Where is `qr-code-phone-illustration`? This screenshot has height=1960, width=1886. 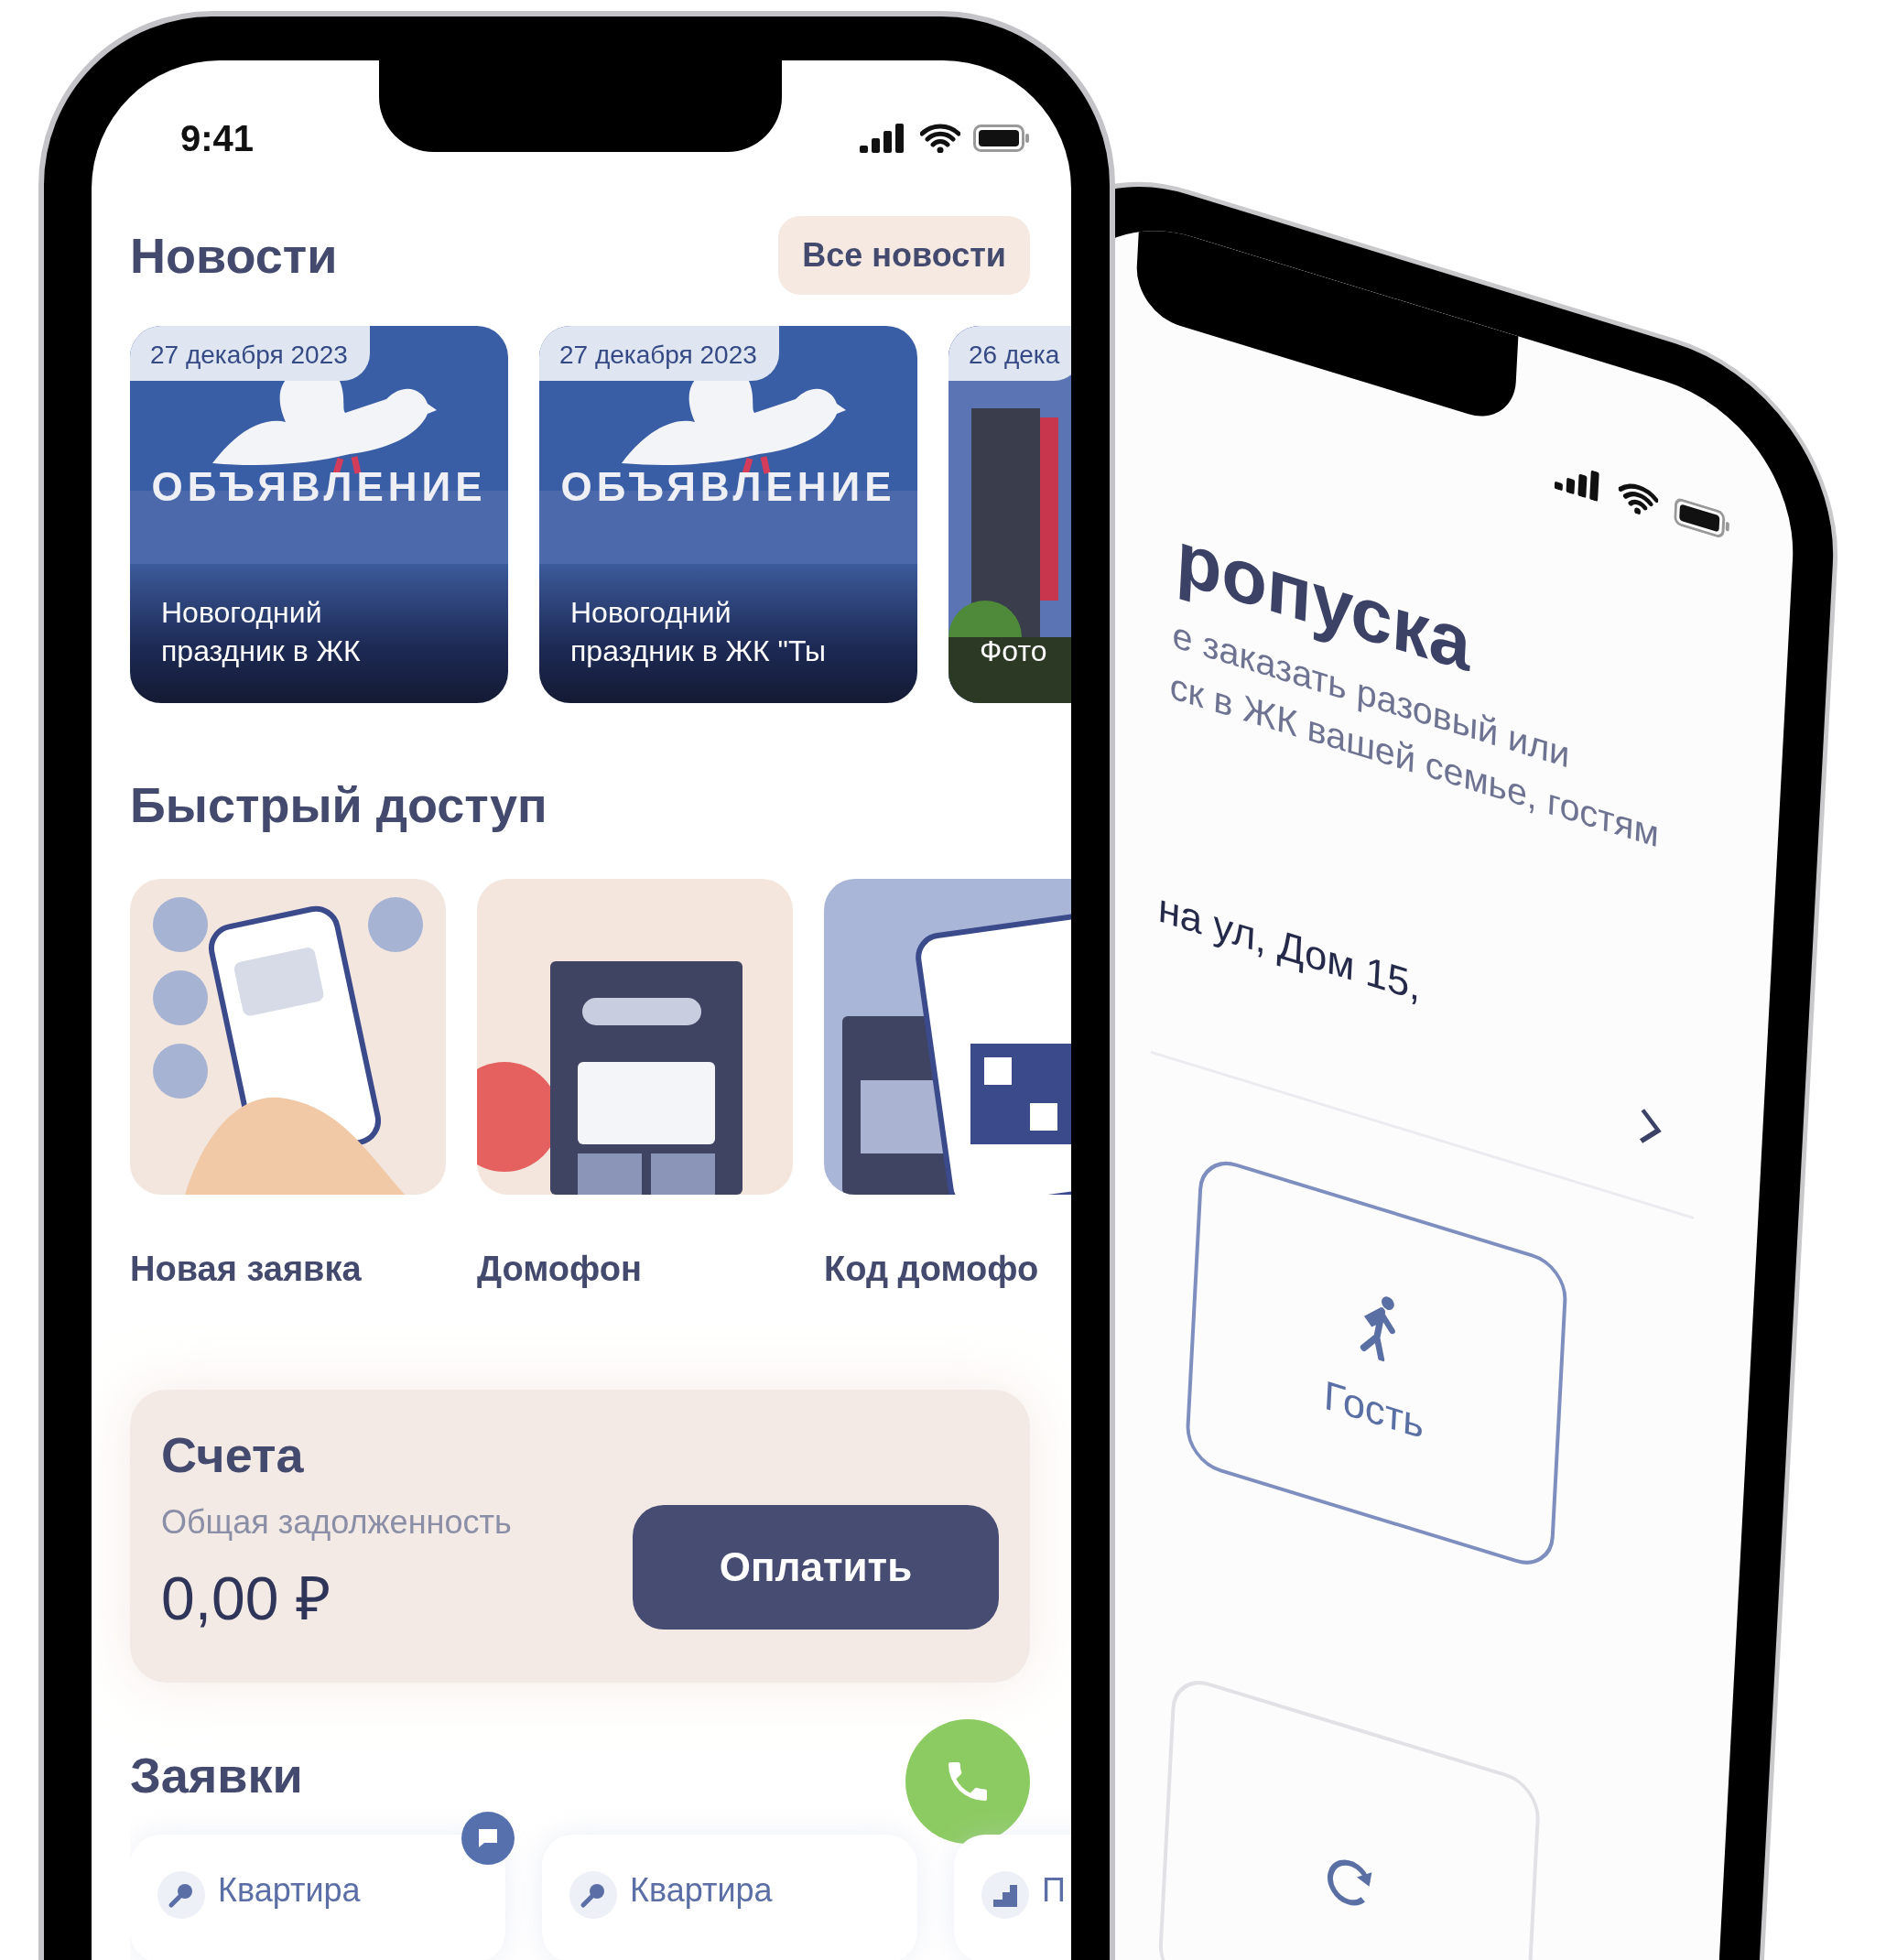
qr-code-phone-illustration is located at coordinates (947, 1037).